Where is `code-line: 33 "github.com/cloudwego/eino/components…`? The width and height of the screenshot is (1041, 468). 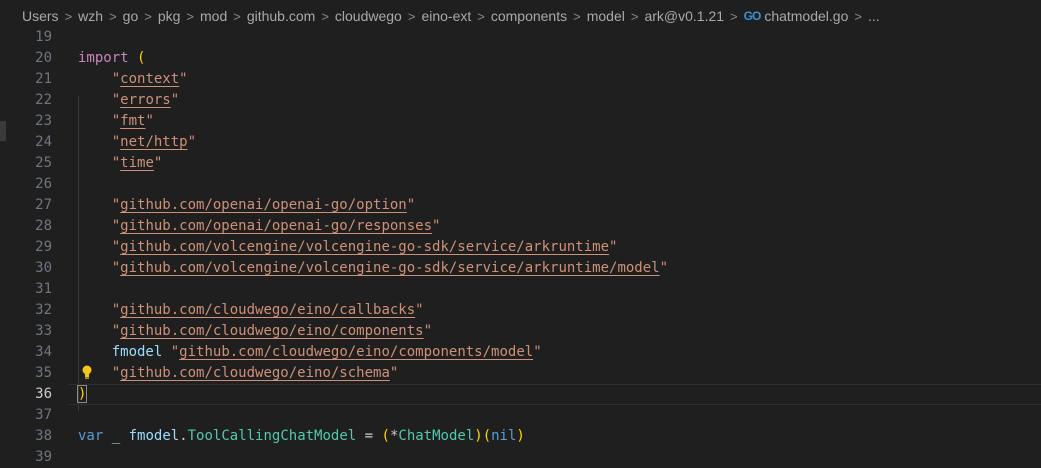 code-line: 33 "github.com/cloudwego/eino/components… is located at coordinates (520, 331).